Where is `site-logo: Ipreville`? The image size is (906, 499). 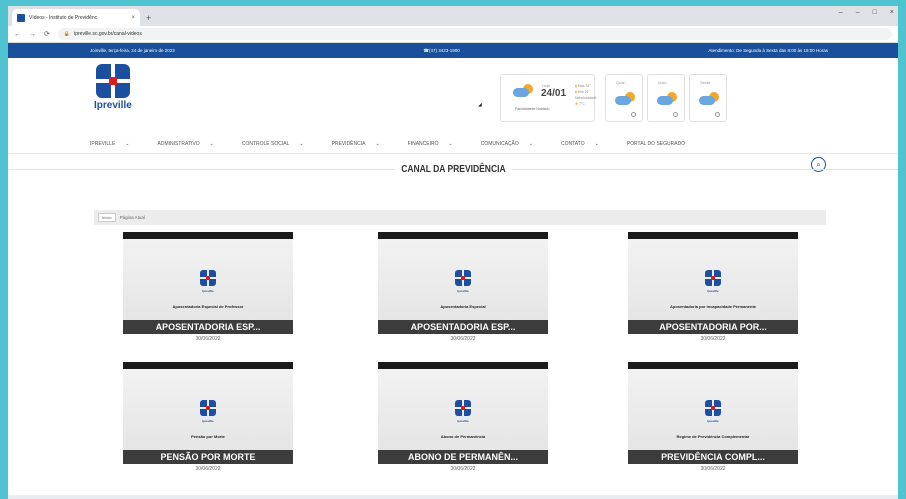 site-logo: Ipreville is located at coordinates (116, 87).